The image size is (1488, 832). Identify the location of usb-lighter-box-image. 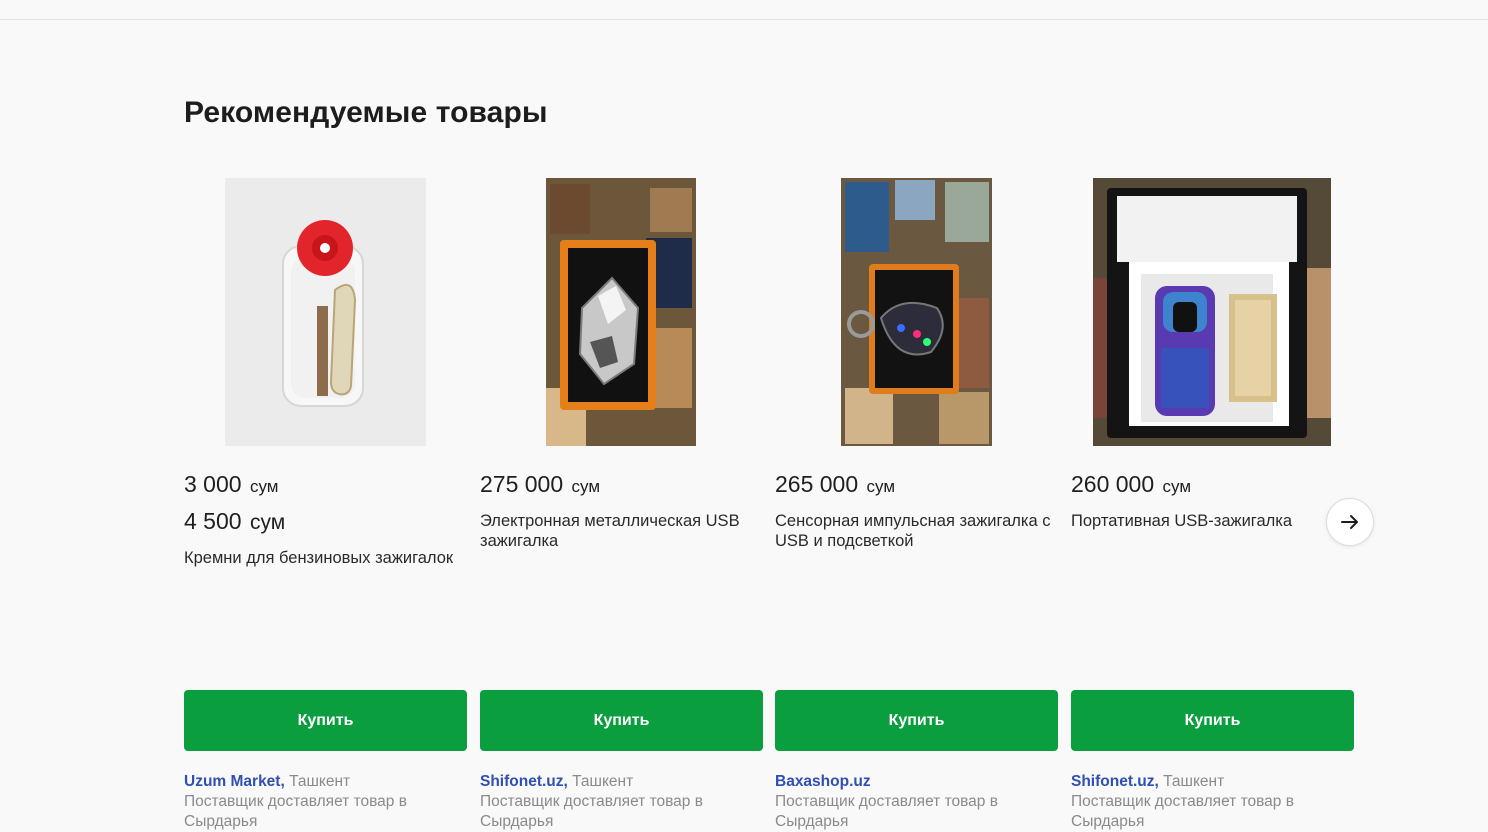
(621, 312).